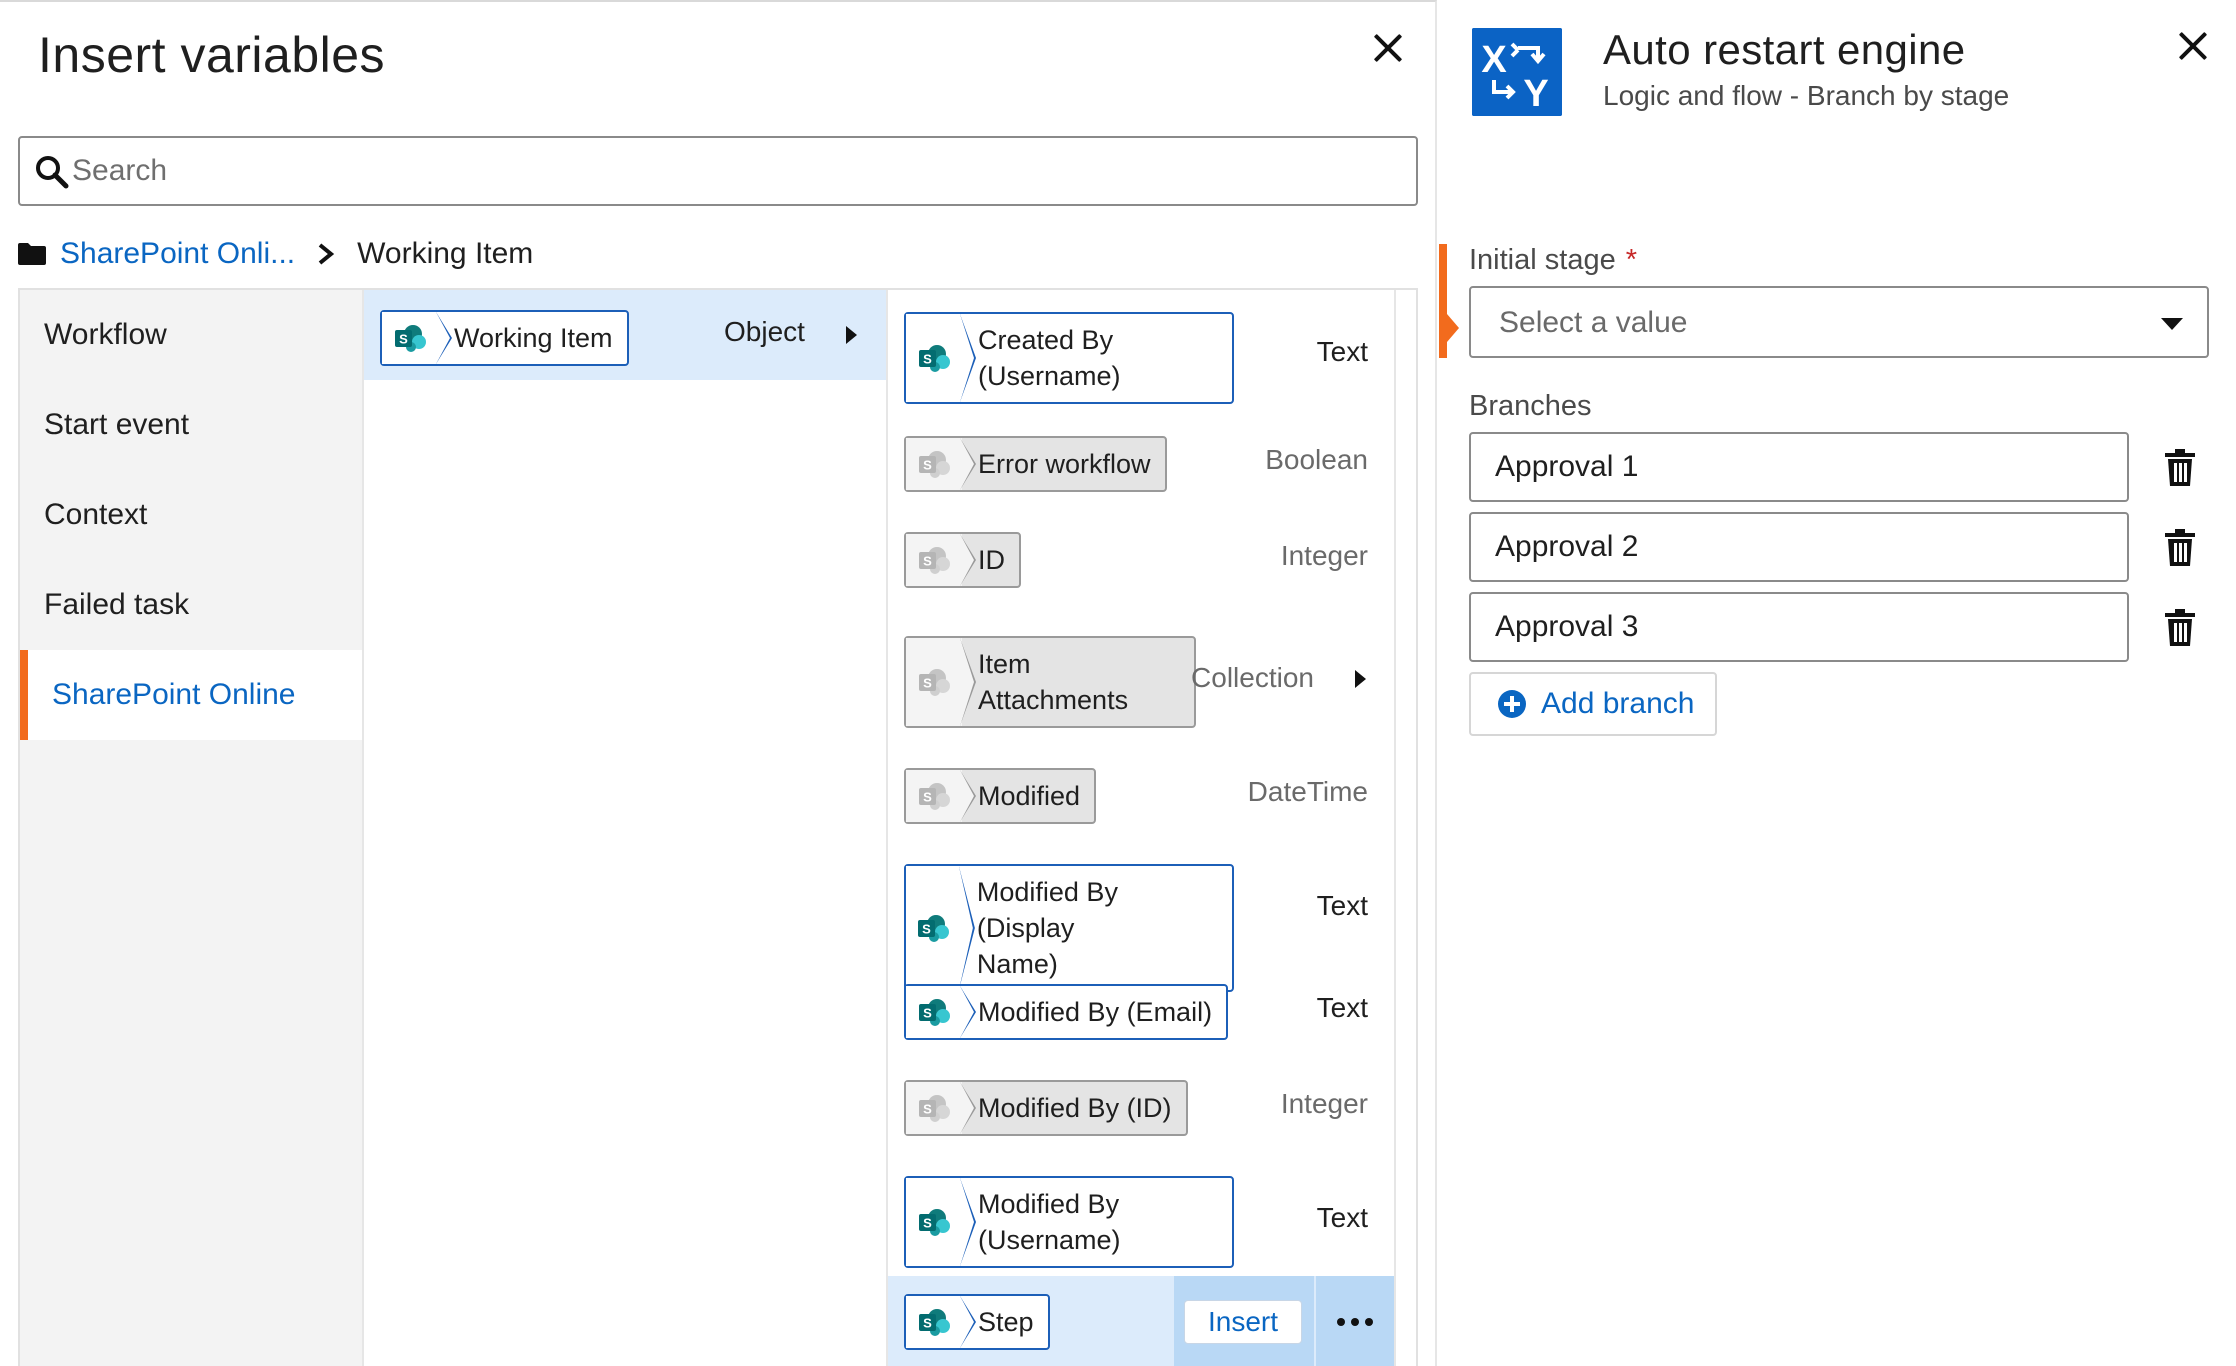  I want to click on chip-label-line1: Created By, so click(1046, 340).